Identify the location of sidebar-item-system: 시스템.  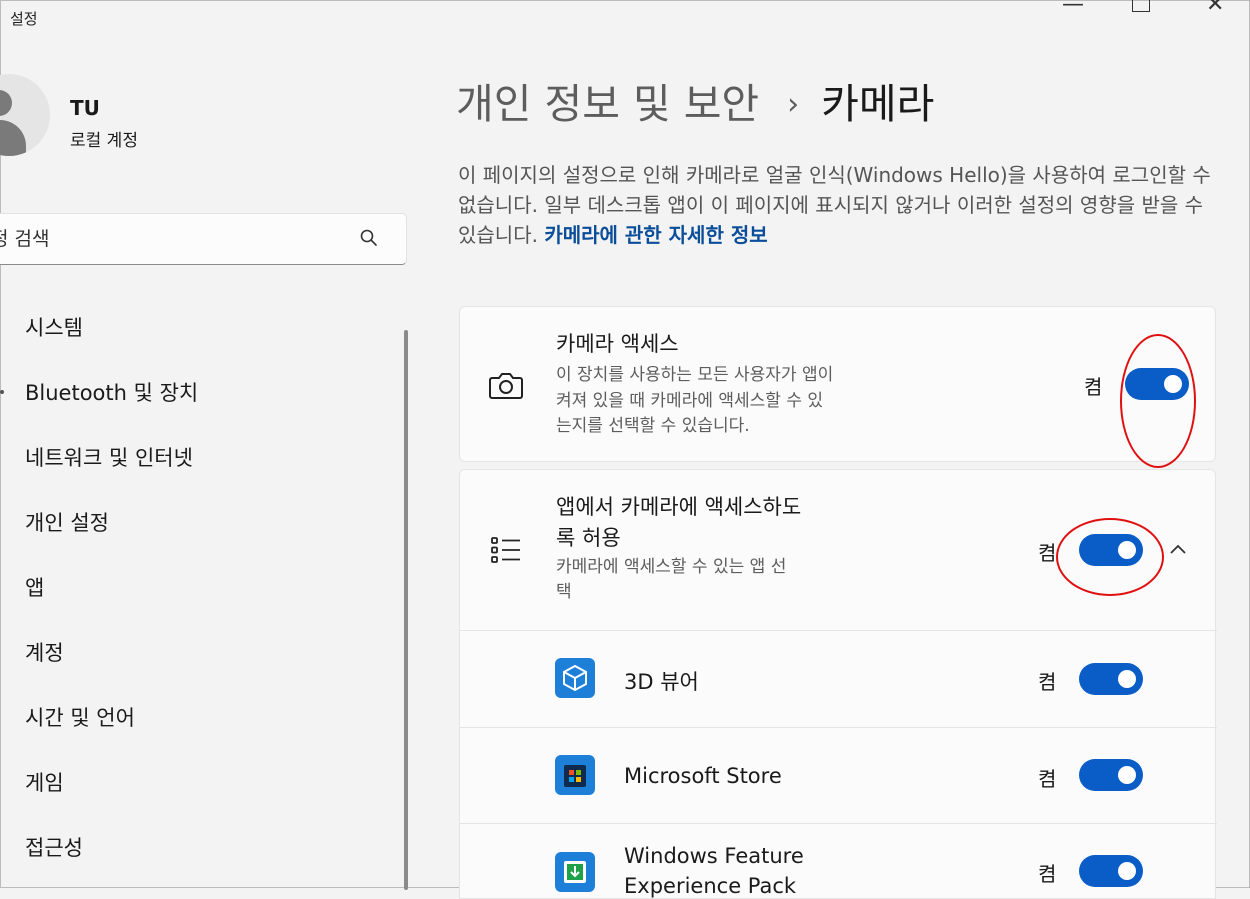
(54, 327).